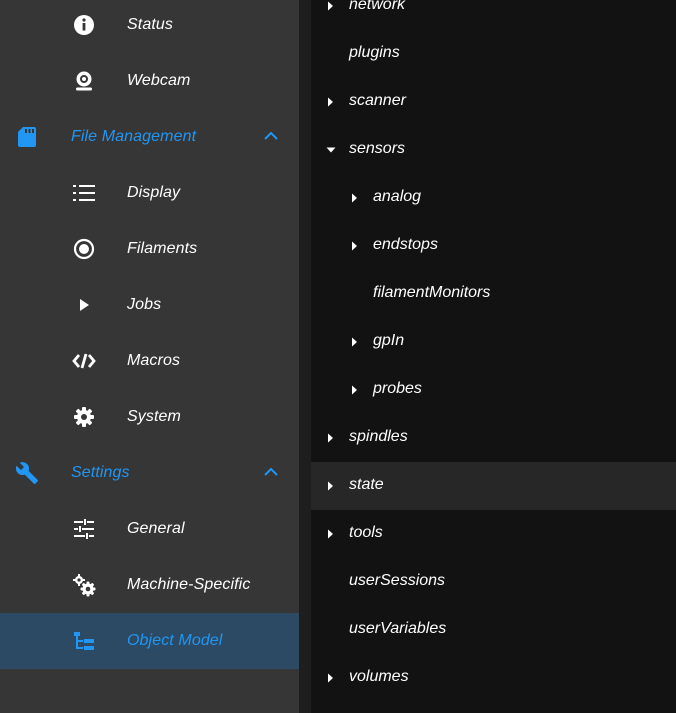  Describe the element at coordinates (493, 486) in the screenshot. I see `tree-node-state: state` at that location.